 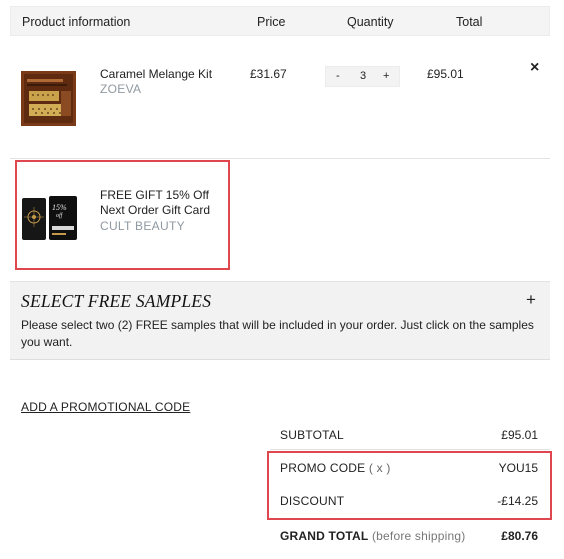 What do you see at coordinates (531, 300) in the screenshot?
I see `expand-samples-plus-icon: +` at bounding box center [531, 300].